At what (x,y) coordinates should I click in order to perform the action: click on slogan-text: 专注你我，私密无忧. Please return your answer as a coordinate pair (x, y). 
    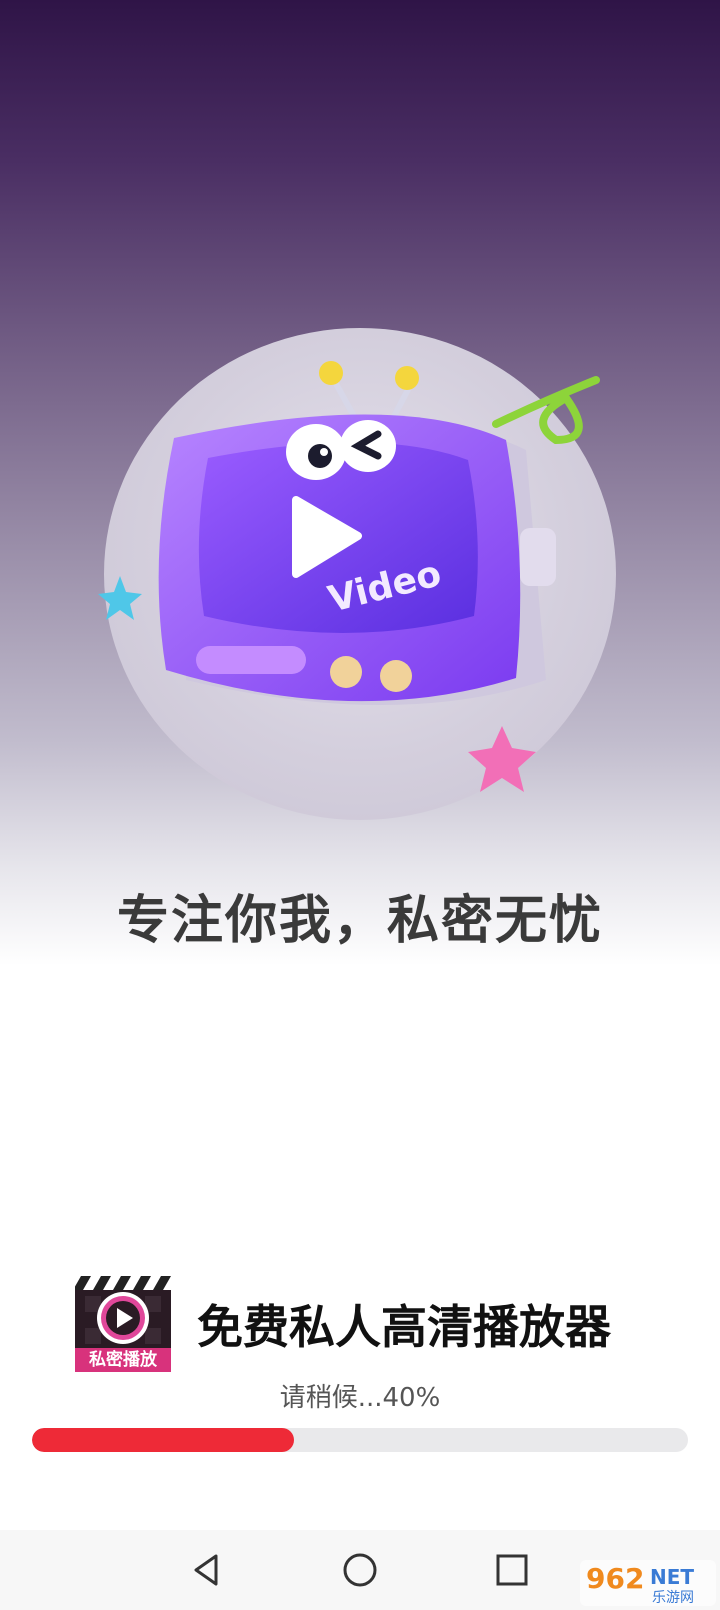
    Looking at the image, I should click on (359, 920).